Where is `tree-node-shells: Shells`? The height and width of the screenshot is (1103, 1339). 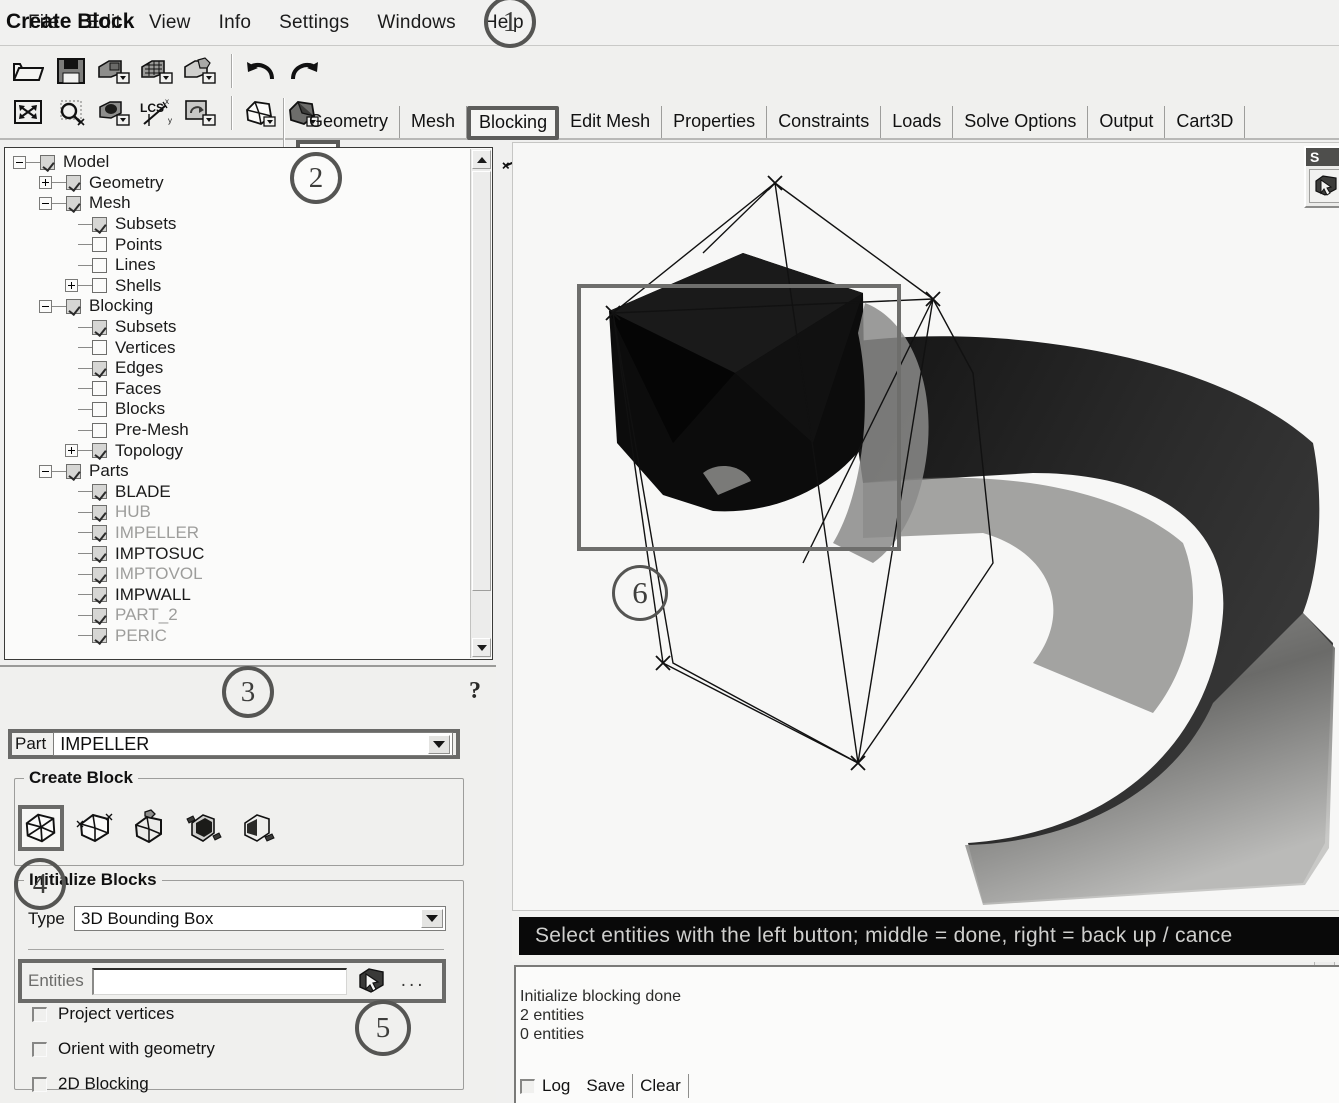 tree-node-shells: Shells is located at coordinates (240, 286).